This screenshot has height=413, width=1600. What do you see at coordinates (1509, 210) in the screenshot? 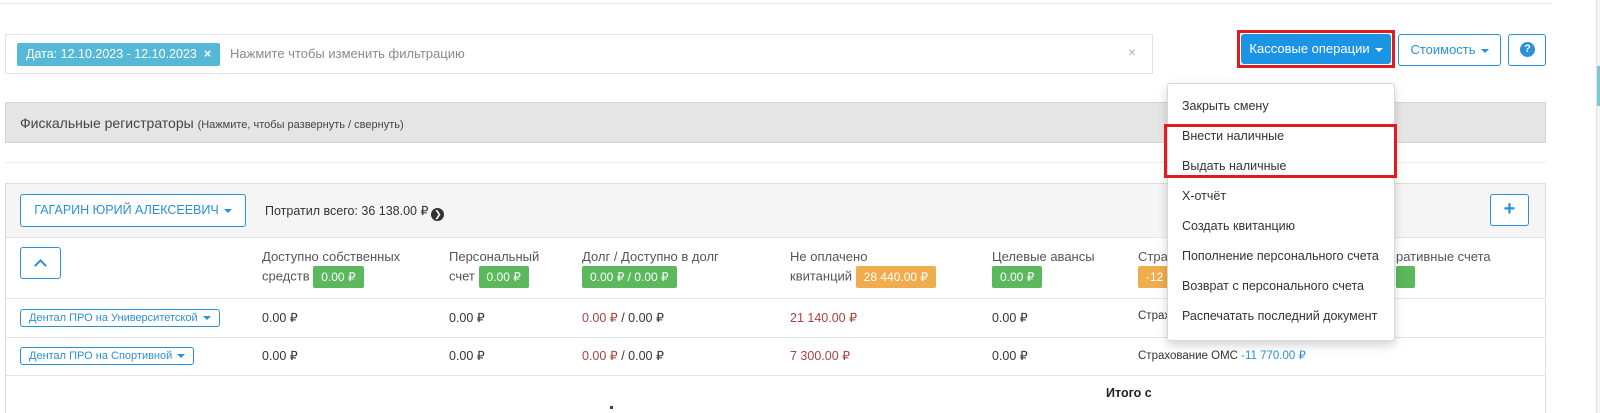
I see `add-button: +` at bounding box center [1509, 210].